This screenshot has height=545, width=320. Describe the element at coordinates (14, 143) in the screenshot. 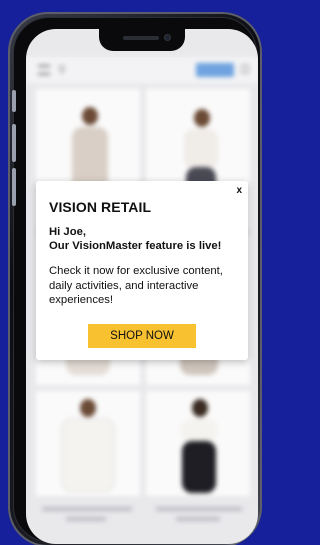

I see `volume-up-button` at that location.